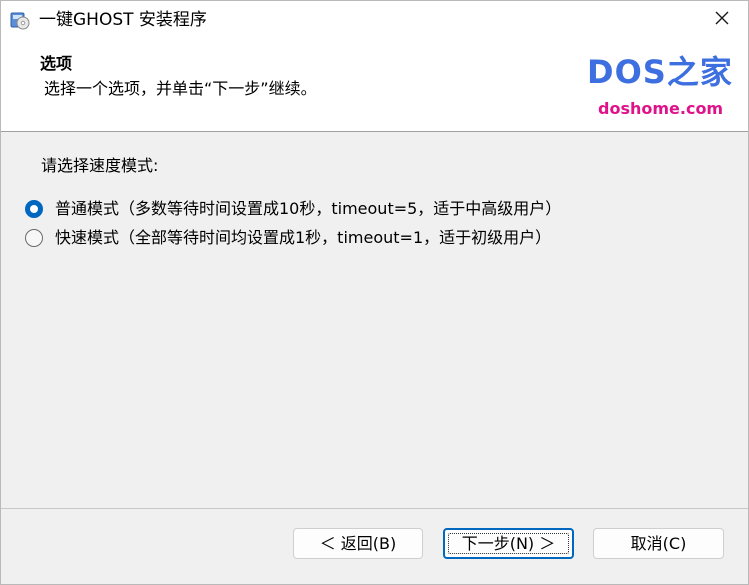  What do you see at coordinates (374, 20) in the screenshot?
I see `title-bar: 一键GHOST 安装程序` at bounding box center [374, 20].